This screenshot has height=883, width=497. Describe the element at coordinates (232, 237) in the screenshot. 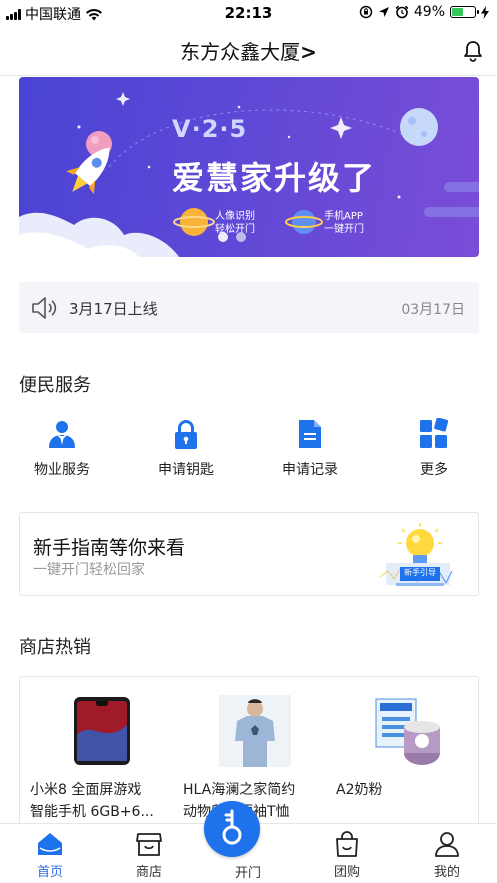

I see `banner-pagination` at that location.